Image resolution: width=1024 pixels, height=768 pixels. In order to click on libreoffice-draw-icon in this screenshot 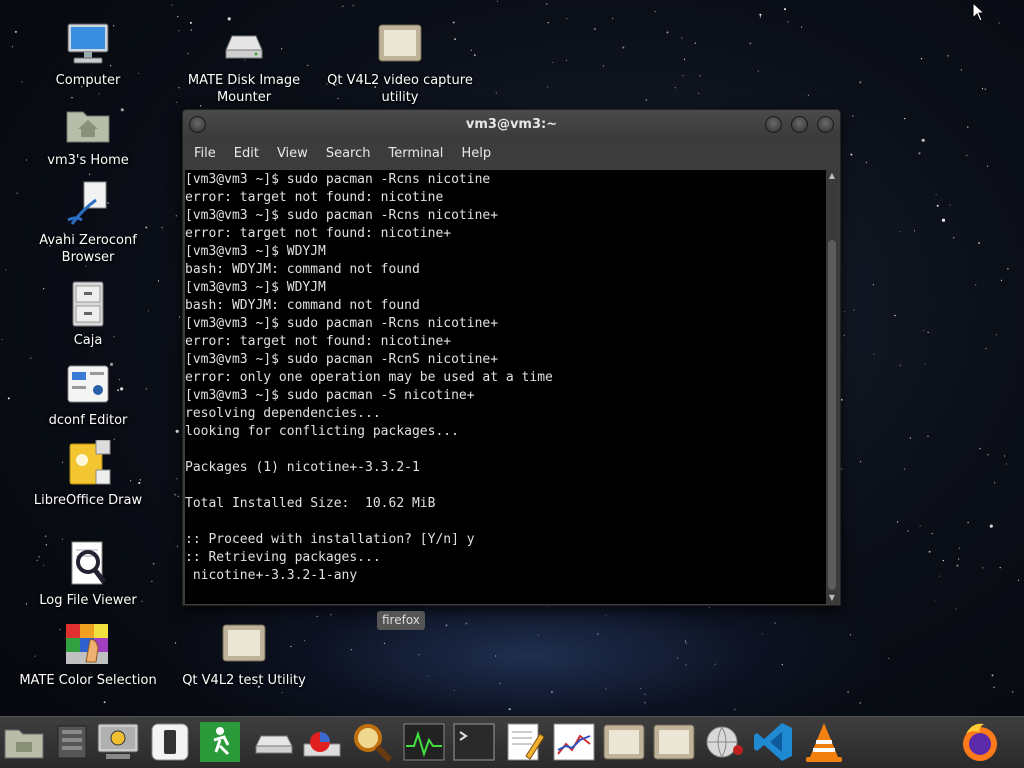, I will do `click(90, 462)`.